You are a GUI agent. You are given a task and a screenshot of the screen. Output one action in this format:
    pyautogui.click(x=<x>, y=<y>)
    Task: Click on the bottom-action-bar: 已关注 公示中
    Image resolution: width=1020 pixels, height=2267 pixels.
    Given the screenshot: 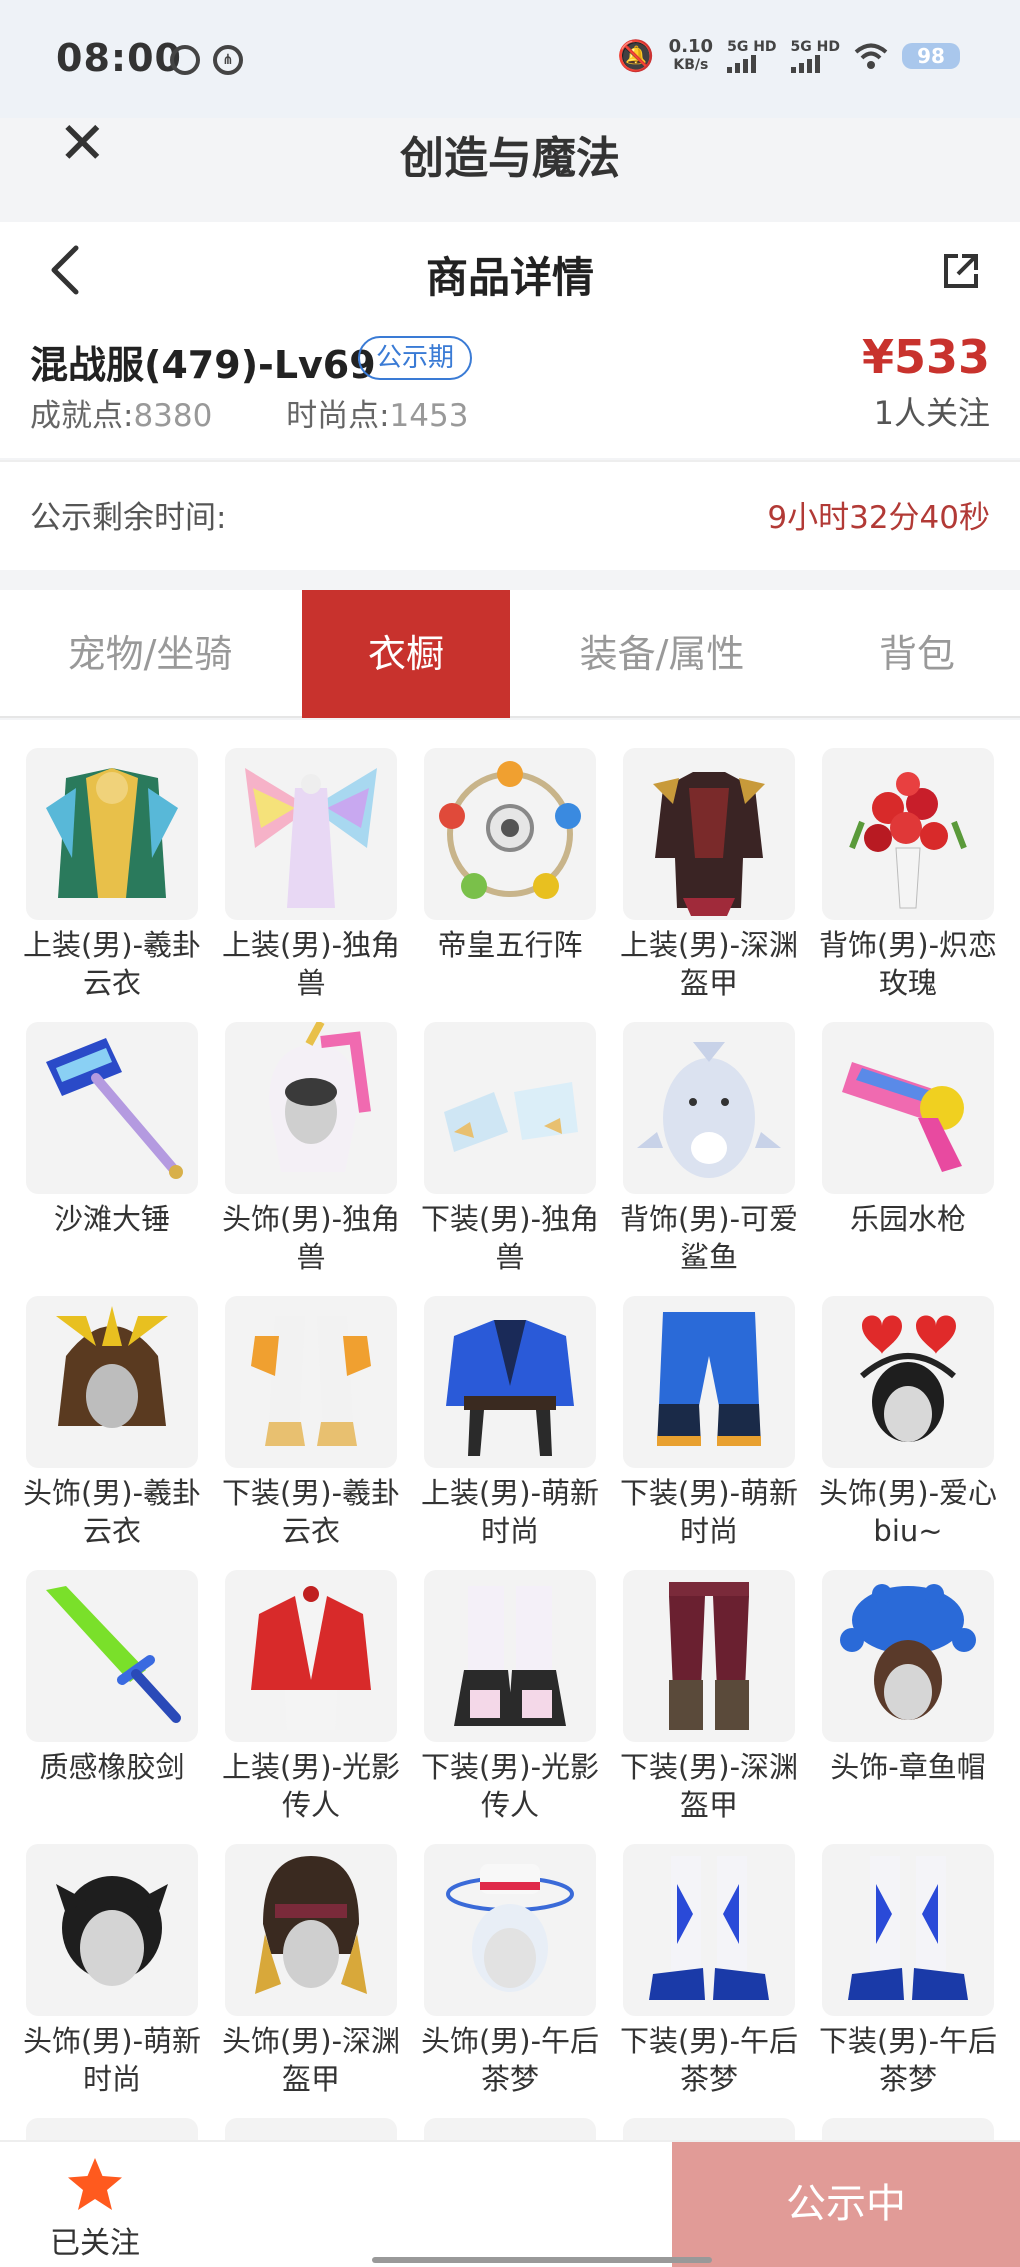 What is the action you would take?
    pyautogui.click(x=510, y=2203)
    